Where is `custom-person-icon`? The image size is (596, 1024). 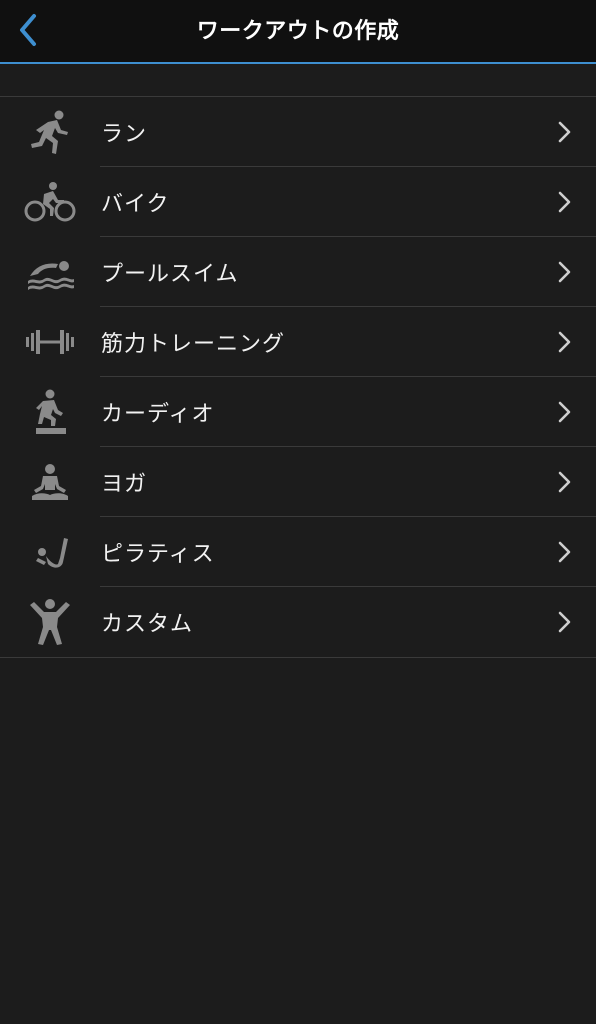 custom-person-icon is located at coordinates (50, 622).